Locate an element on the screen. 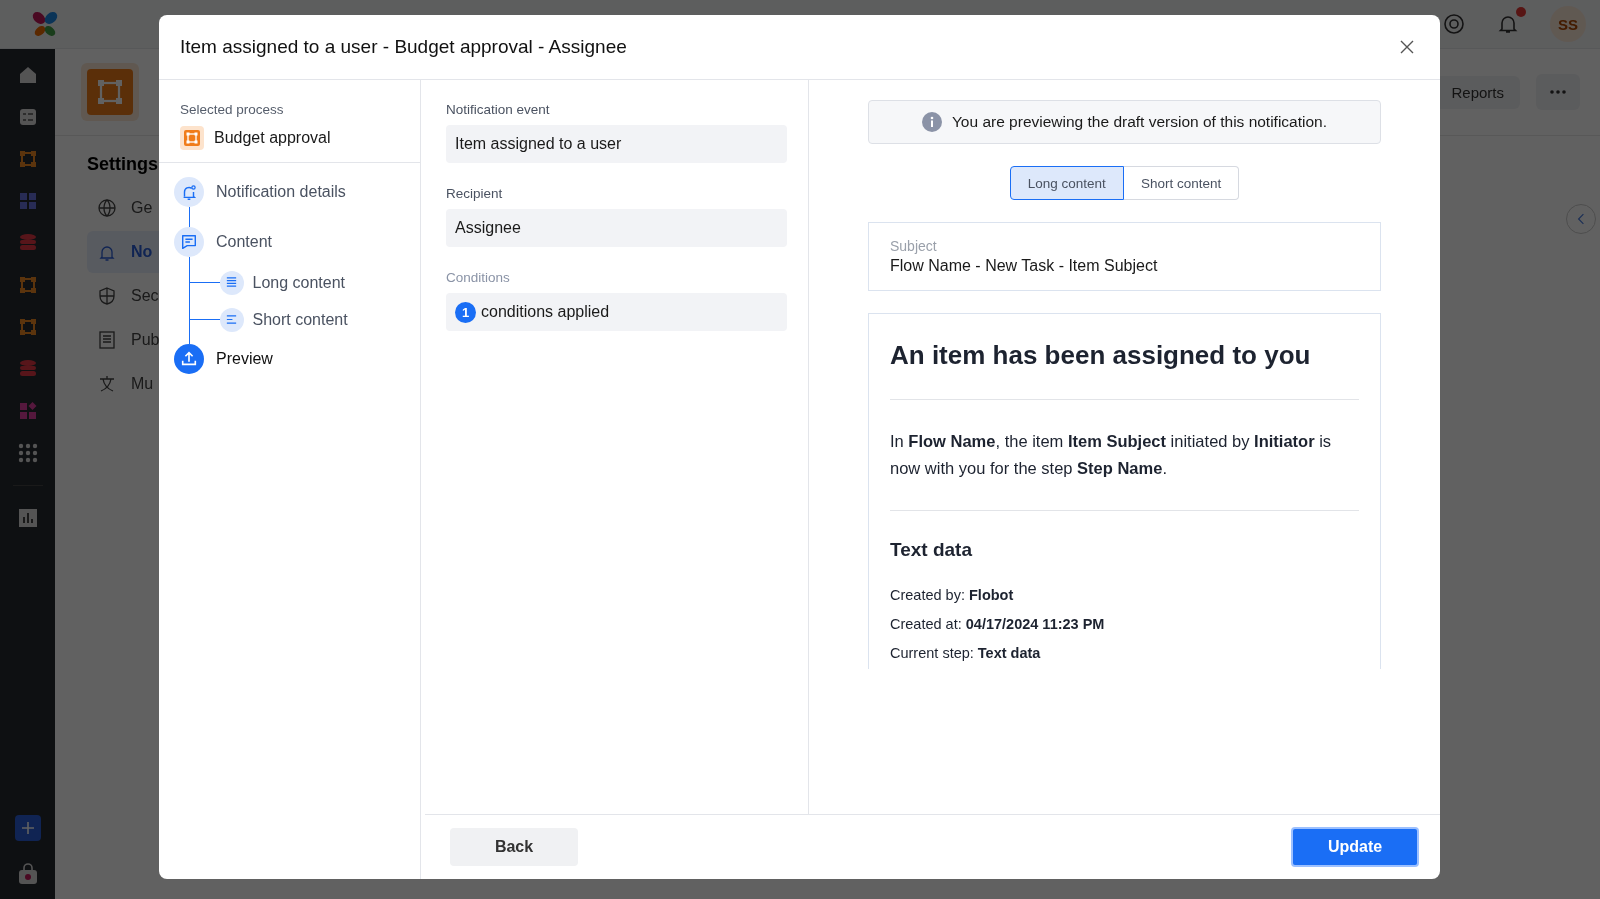 Image resolution: width=1600 pixels, height=899 pixels. field-label: Conditions is located at coordinates (478, 277).